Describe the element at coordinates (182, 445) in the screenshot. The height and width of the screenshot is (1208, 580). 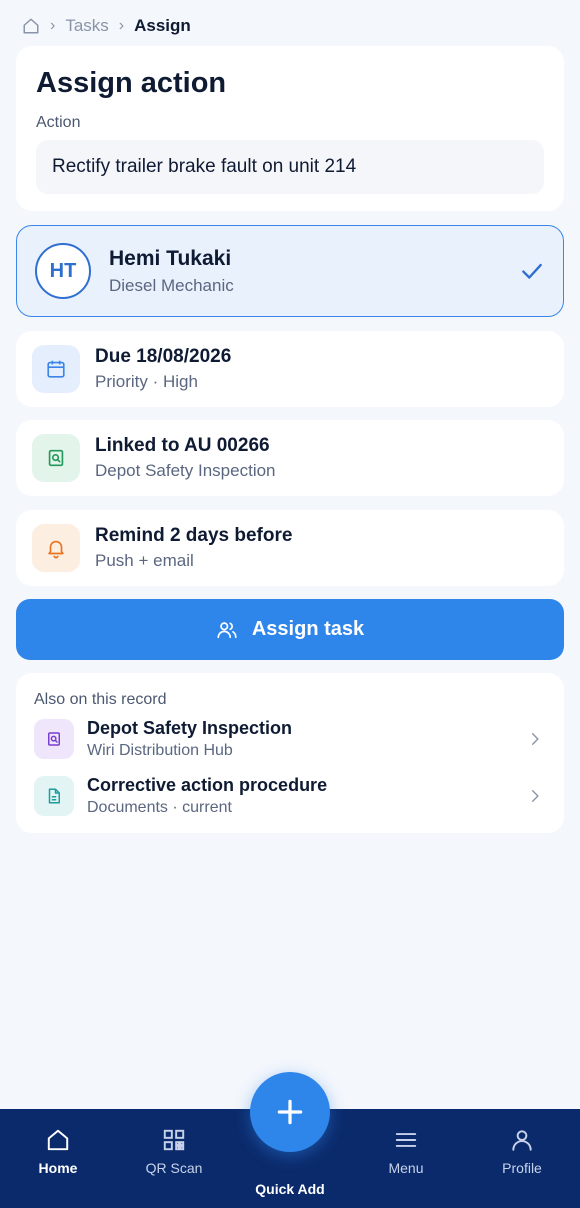
I see `linked-audit-title: Linked to AU 00266` at that location.